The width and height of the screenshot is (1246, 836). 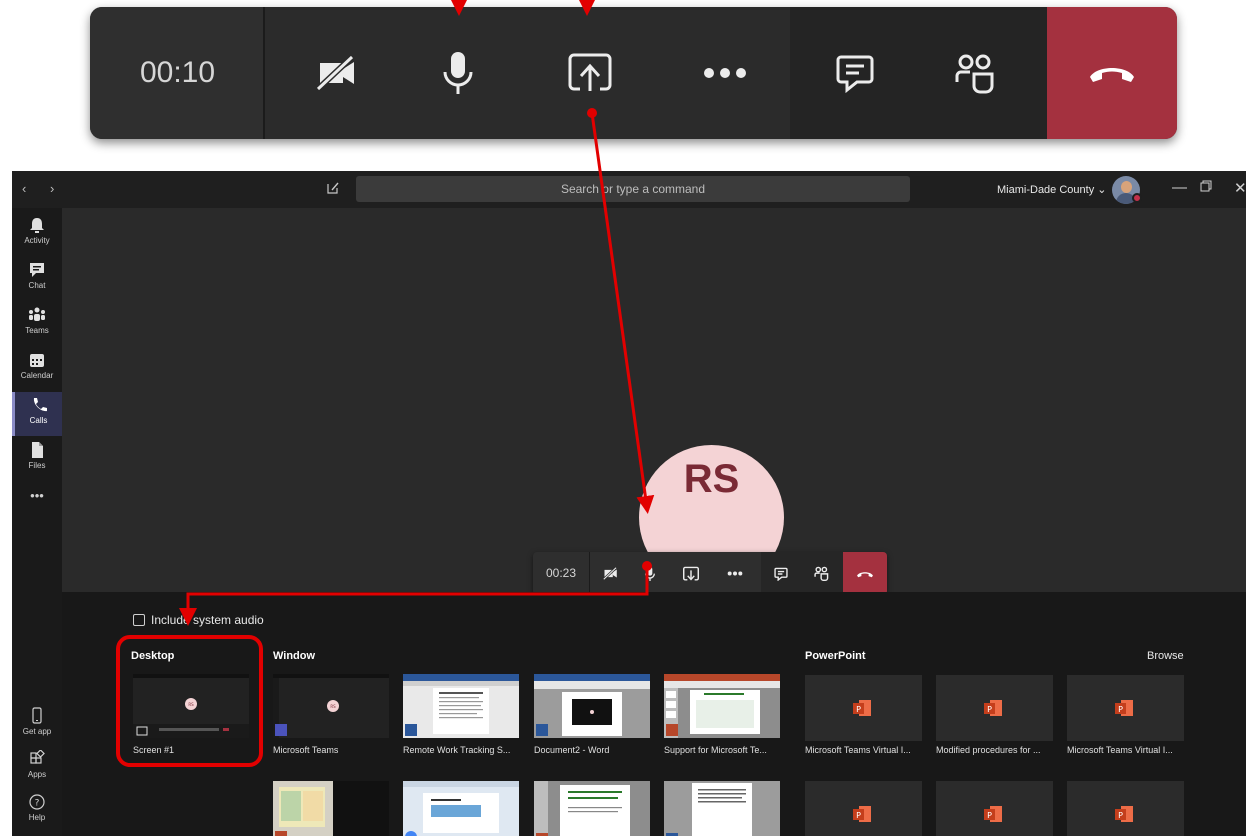 I want to click on maximize-button, so click(x=1206, y=187).